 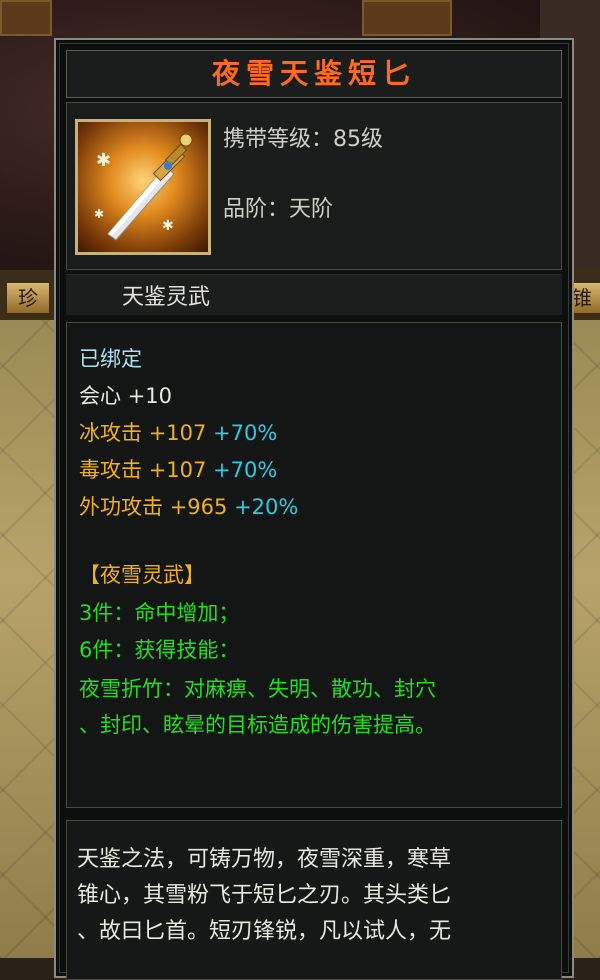 I want to click on ice-attack-bonus: +70%, so click(x=245, y=433).